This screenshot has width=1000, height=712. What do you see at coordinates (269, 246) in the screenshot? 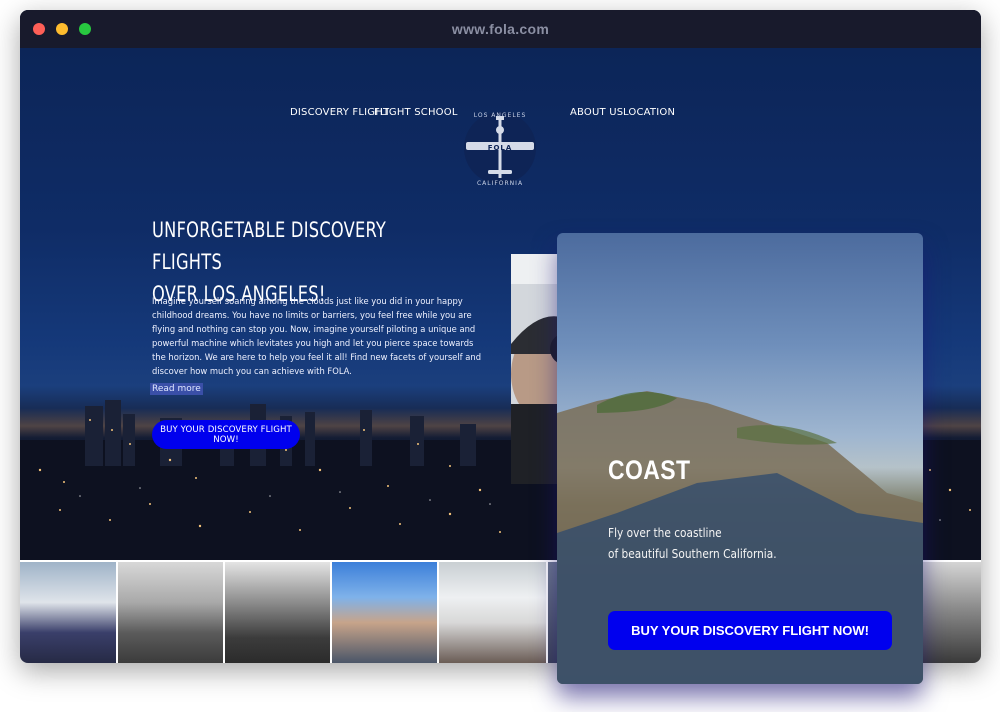
I see `hero-title-line-1: UNFORGETABLE DISCOVERY FLIGHTS` at bounding box center [269, 246].